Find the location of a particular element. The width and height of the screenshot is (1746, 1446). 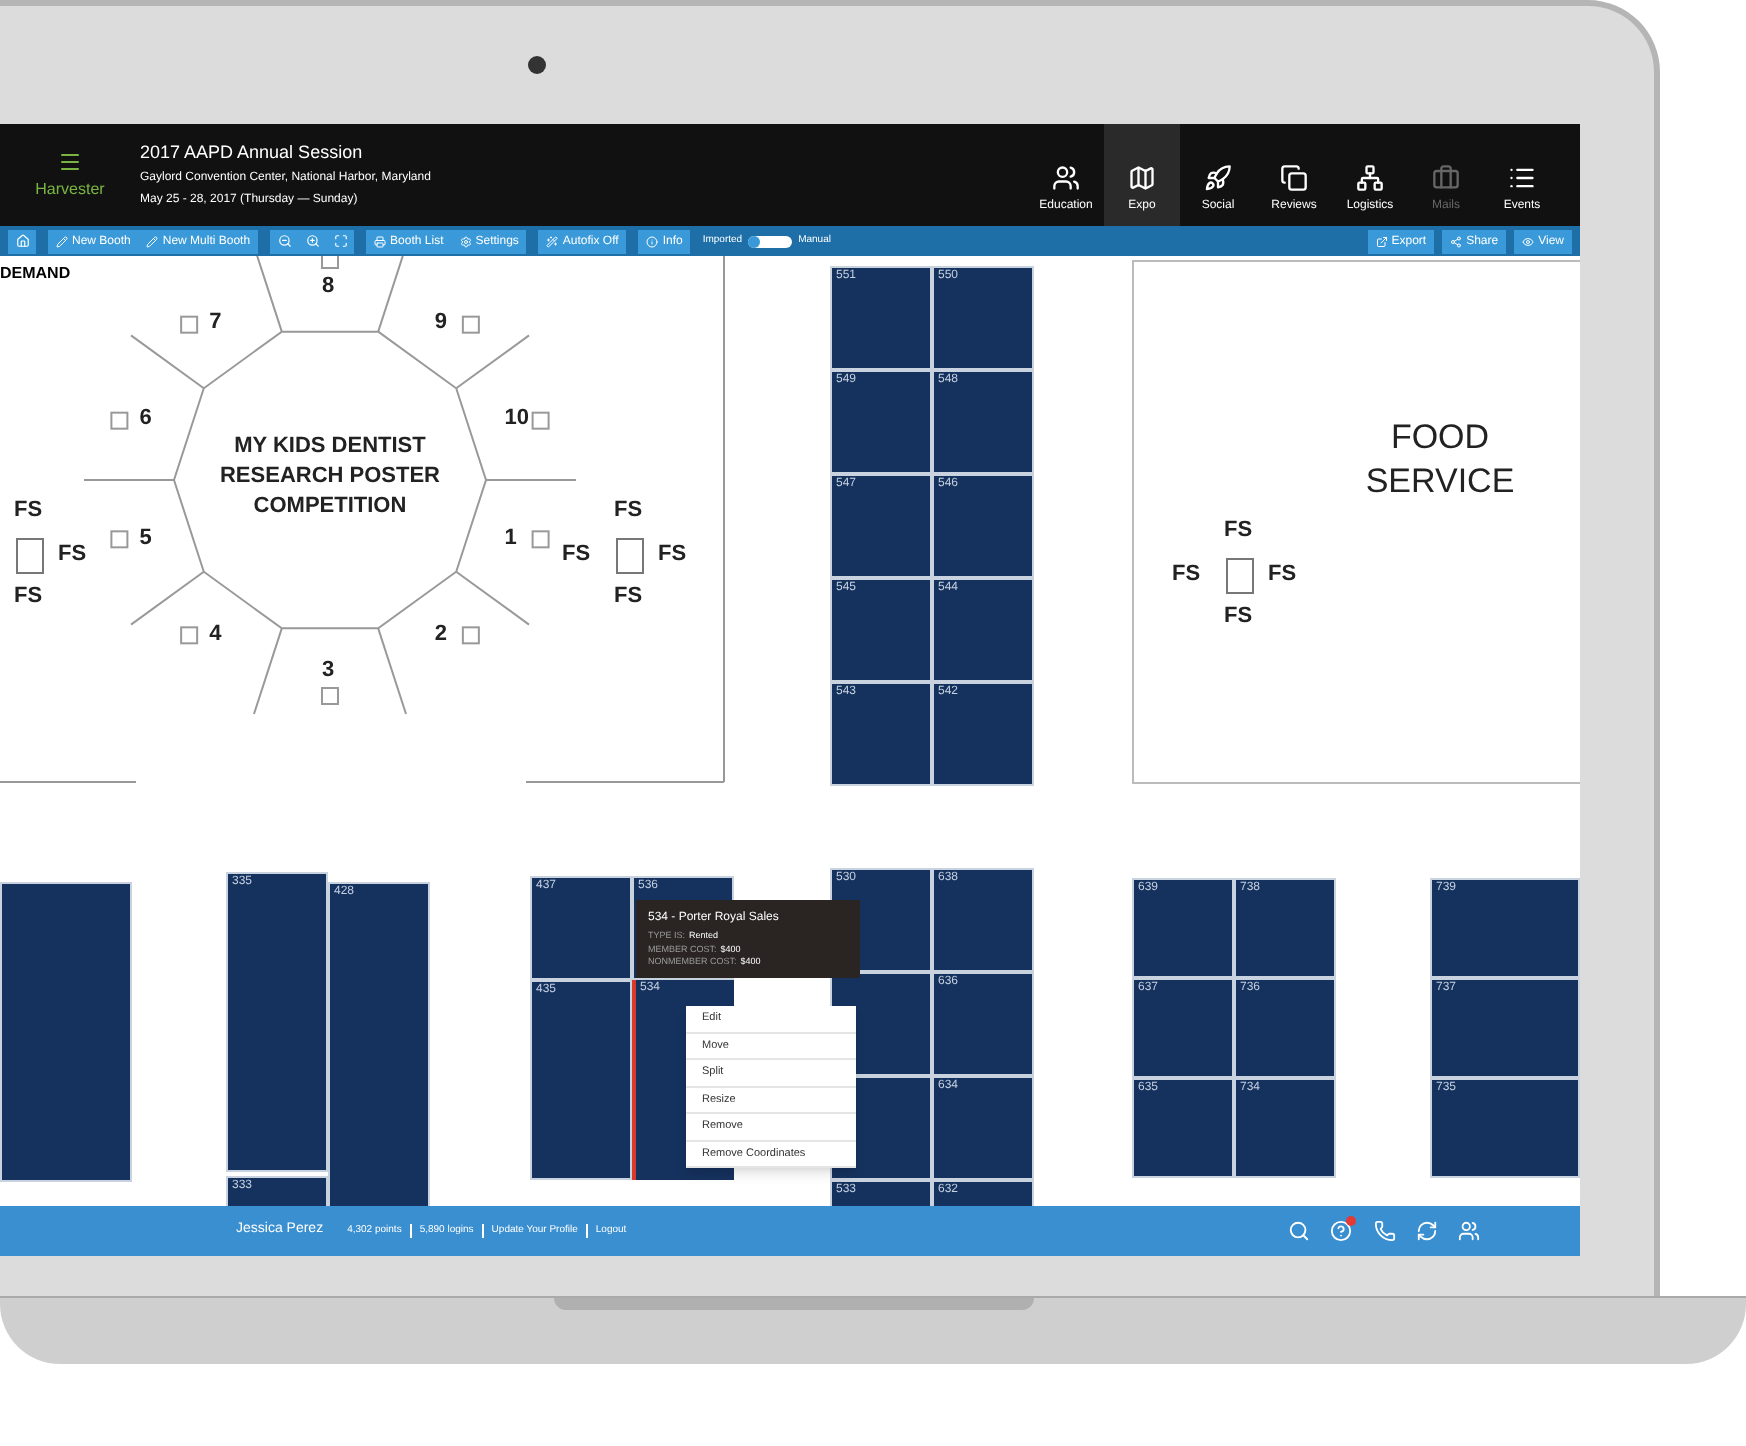

wand-icon is located at coordinates (552, 241).